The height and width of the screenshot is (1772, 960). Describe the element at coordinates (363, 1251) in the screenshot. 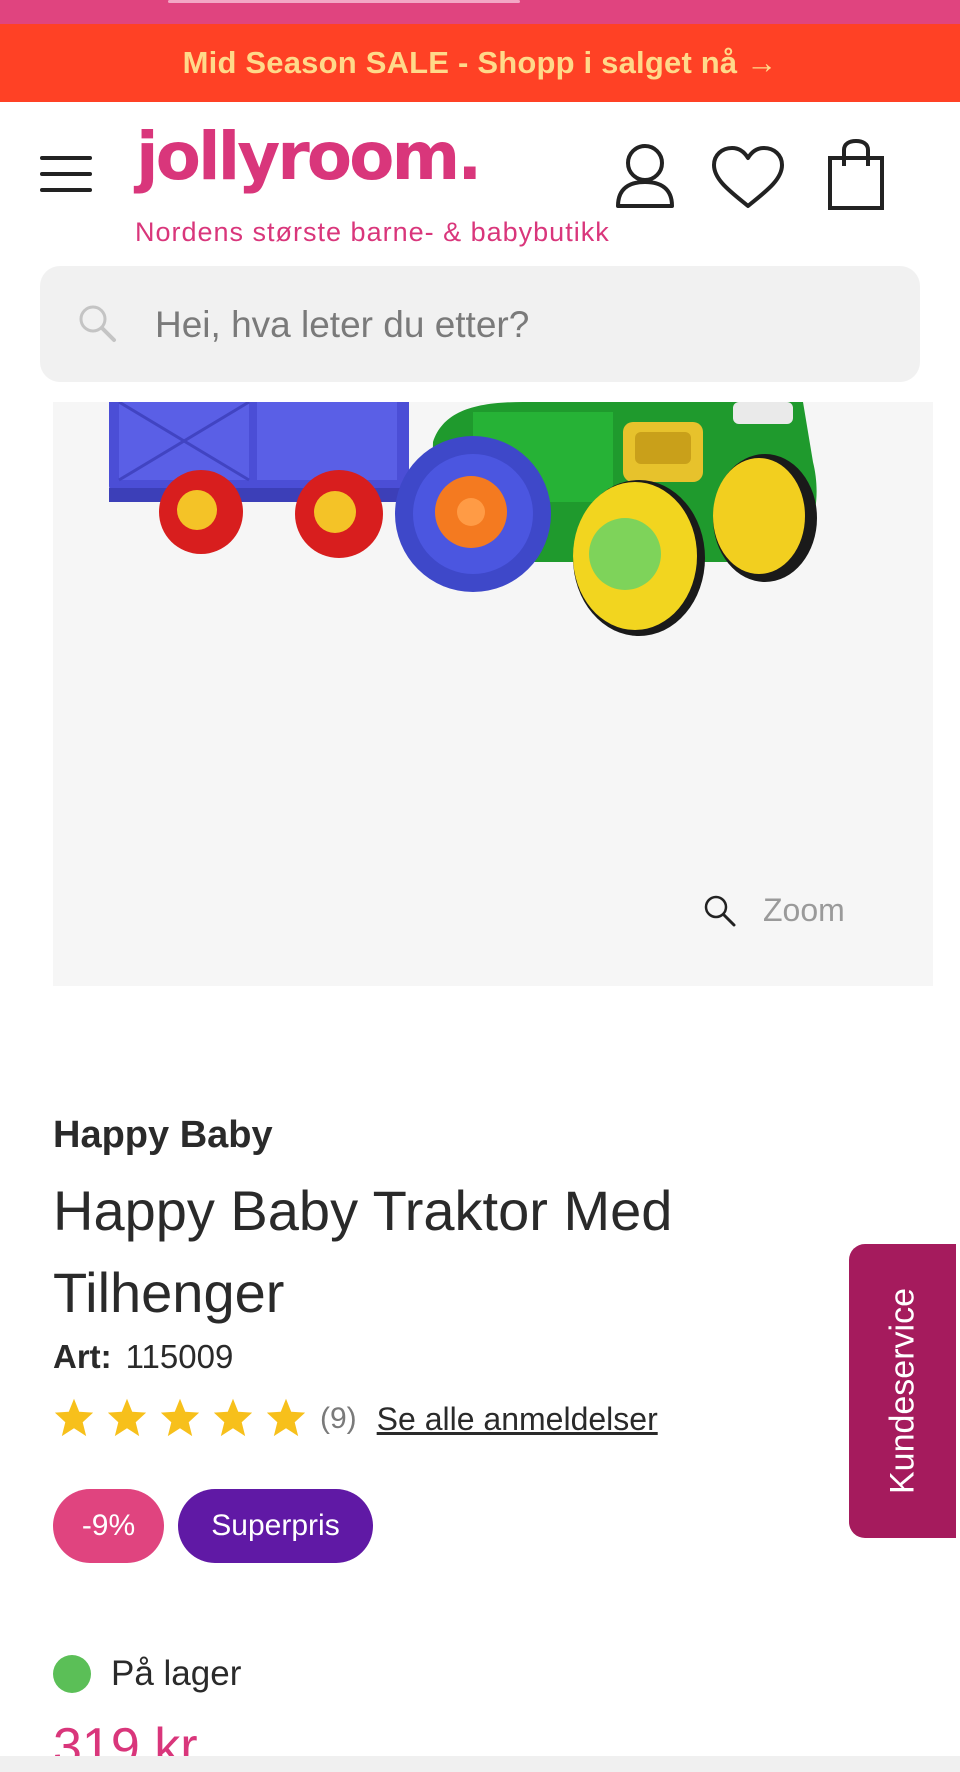

I see `product-title: Happy Baby Traktor Med Tilhenger` at that location.